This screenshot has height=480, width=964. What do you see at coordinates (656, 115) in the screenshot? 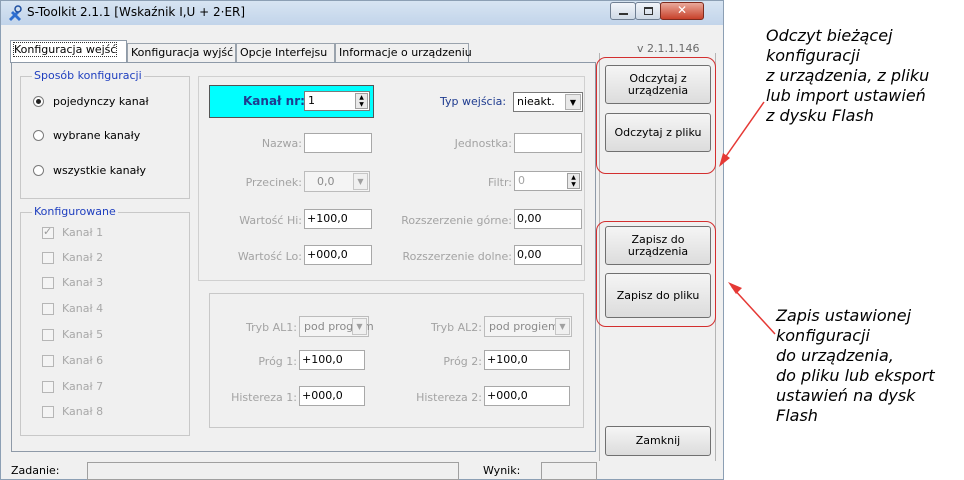
I see `read-highlight-box` at bounding box center [656, 115].